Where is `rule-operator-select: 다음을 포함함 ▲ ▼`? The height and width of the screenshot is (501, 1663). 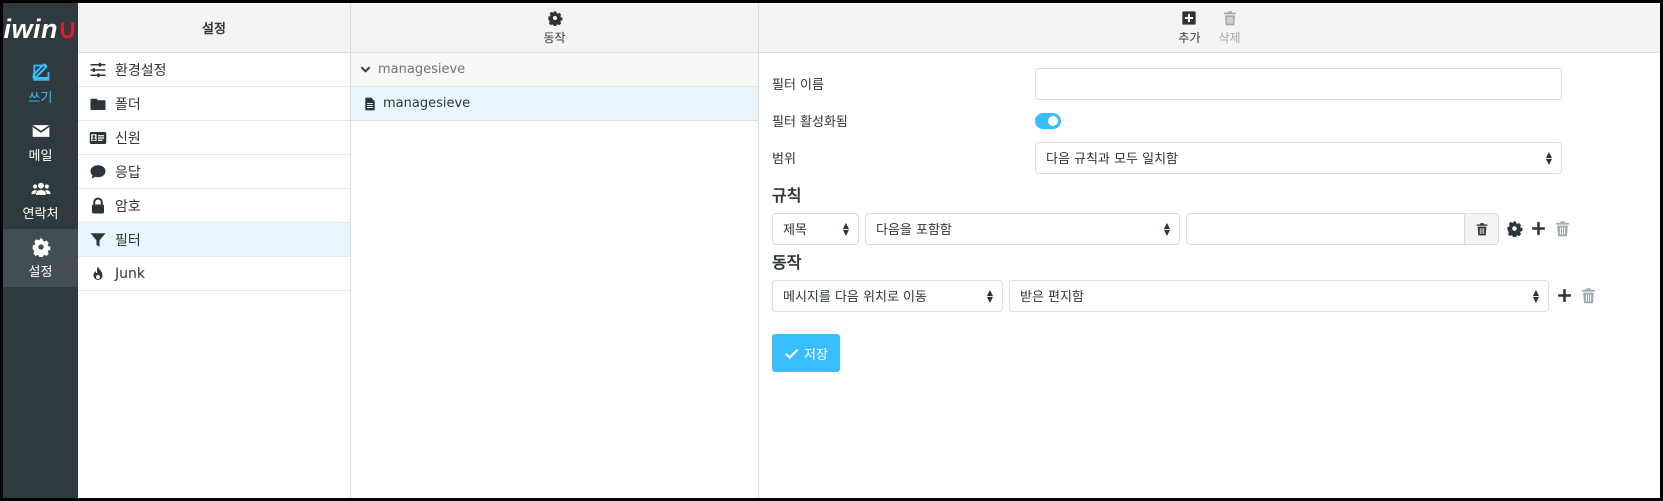
rule-operator-select: 다음을 포함함 ▲ ▼ is located at coordinates (1022, 228).